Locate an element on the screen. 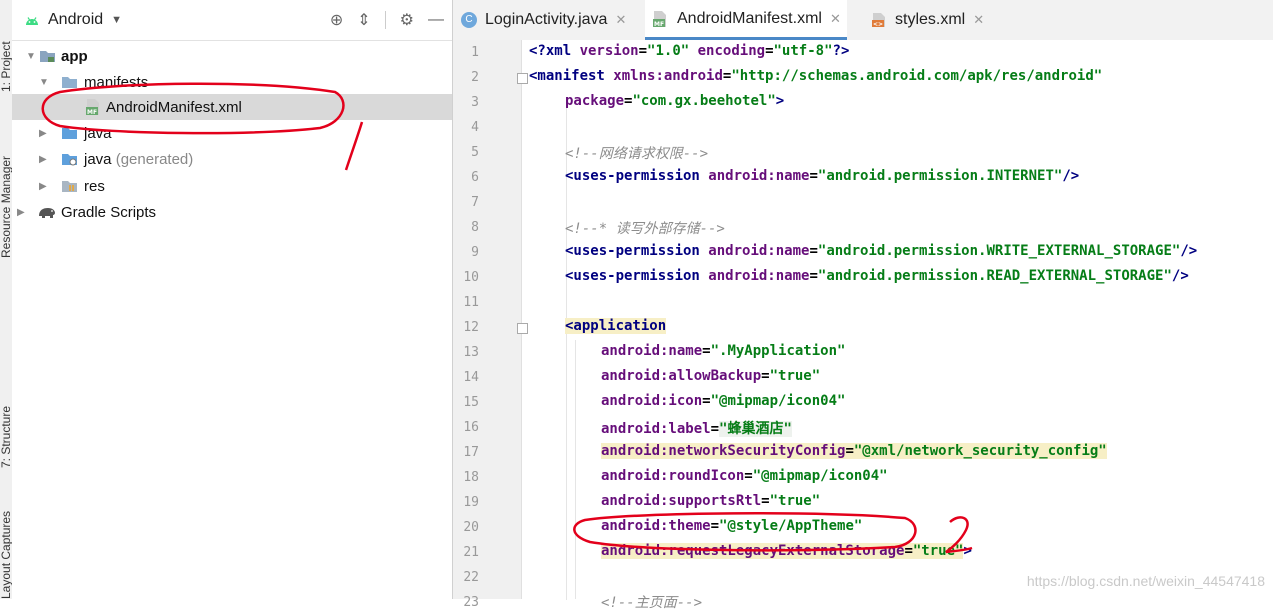 Image resolution: width=1273 pixels, height=612 pixels. project-toolbar: Android ▼ ⊕ ⇕ ⚙ — is located at coordinates (232, 20).